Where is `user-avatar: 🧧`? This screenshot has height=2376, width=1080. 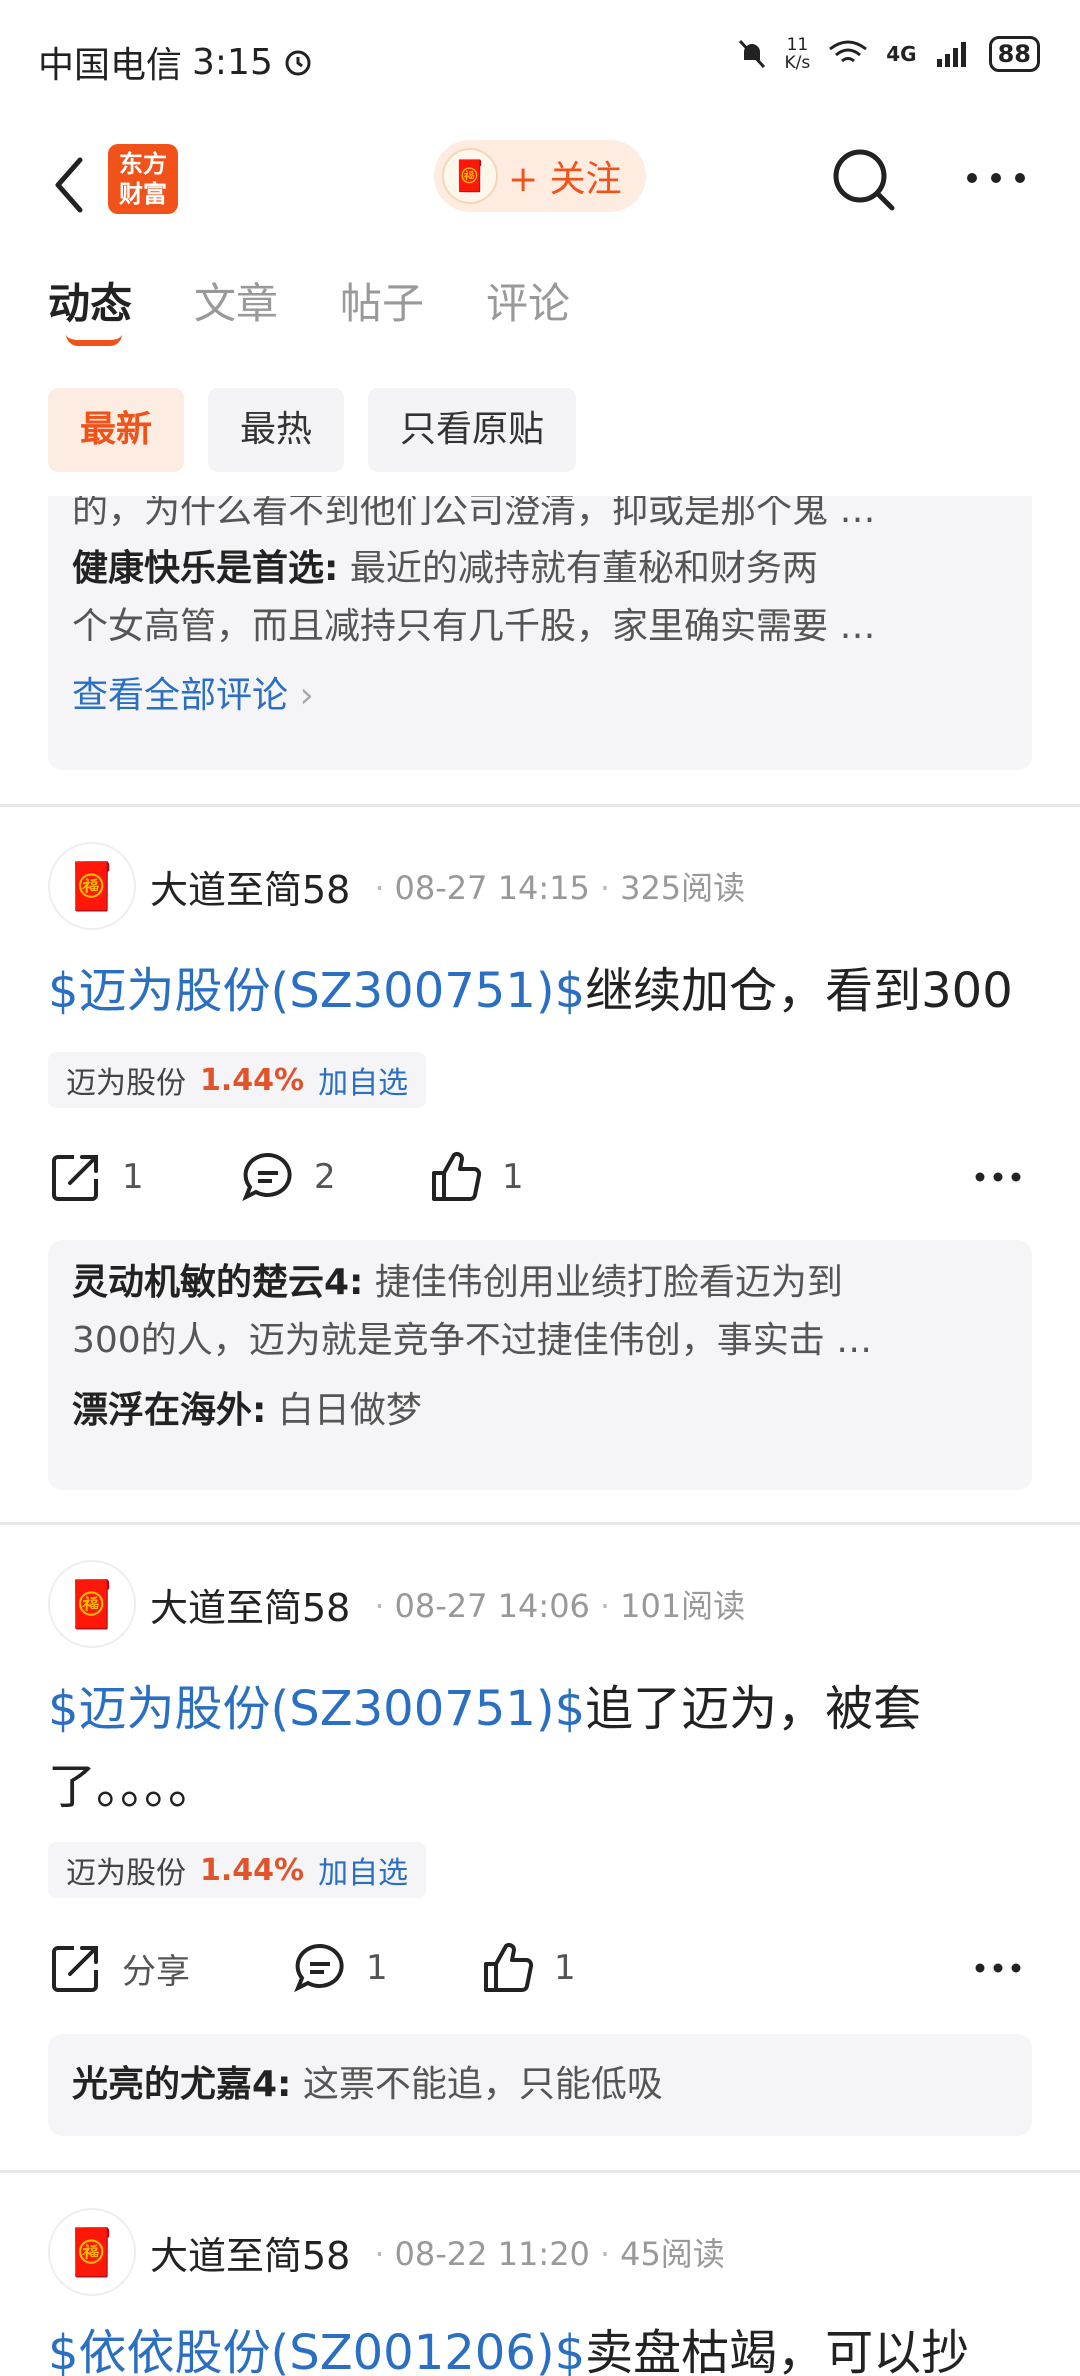
user-avatar: 🧧 is located at coordinates (470, 176).